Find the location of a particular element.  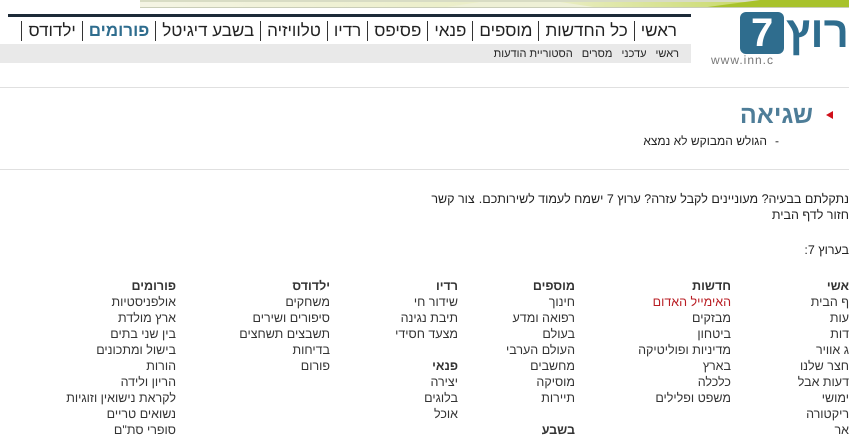

sitemap-link: בעולם is located at coordinates (558, 334).